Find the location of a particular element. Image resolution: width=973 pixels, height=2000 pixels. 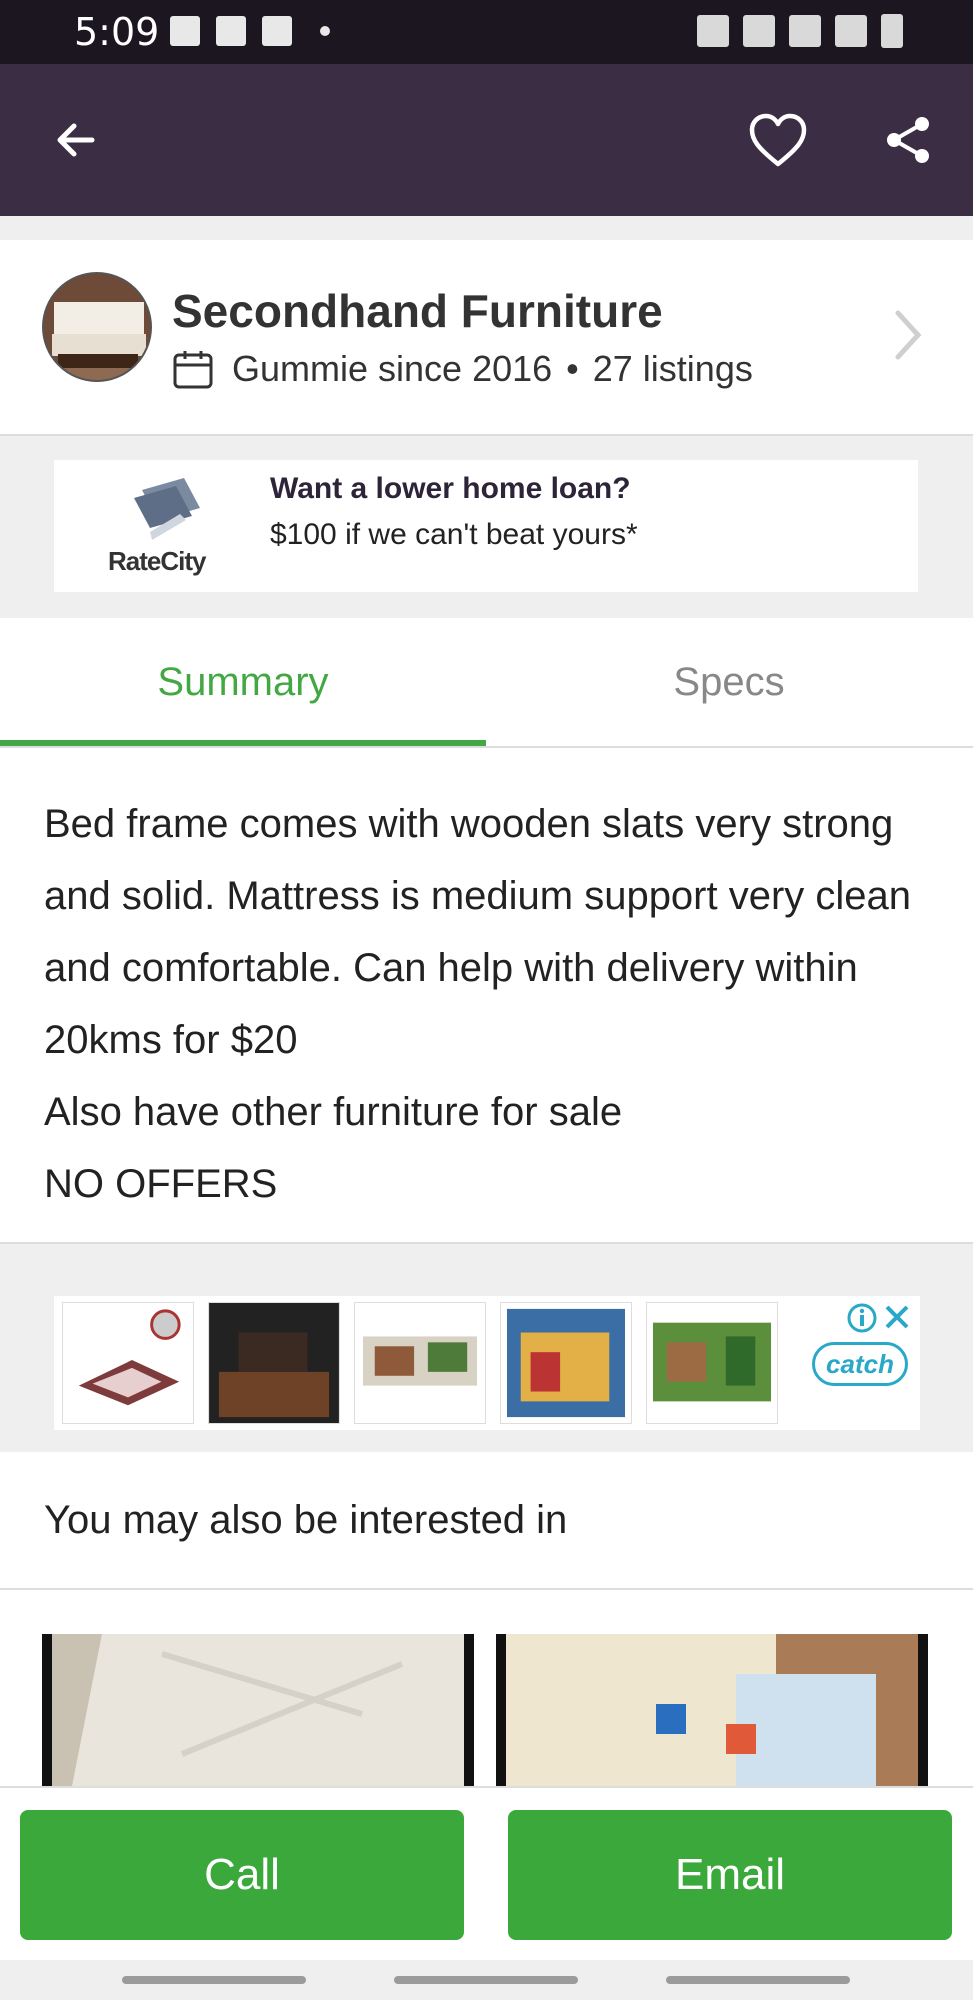

ad-info-icon is located at coordinates (862, 1318).